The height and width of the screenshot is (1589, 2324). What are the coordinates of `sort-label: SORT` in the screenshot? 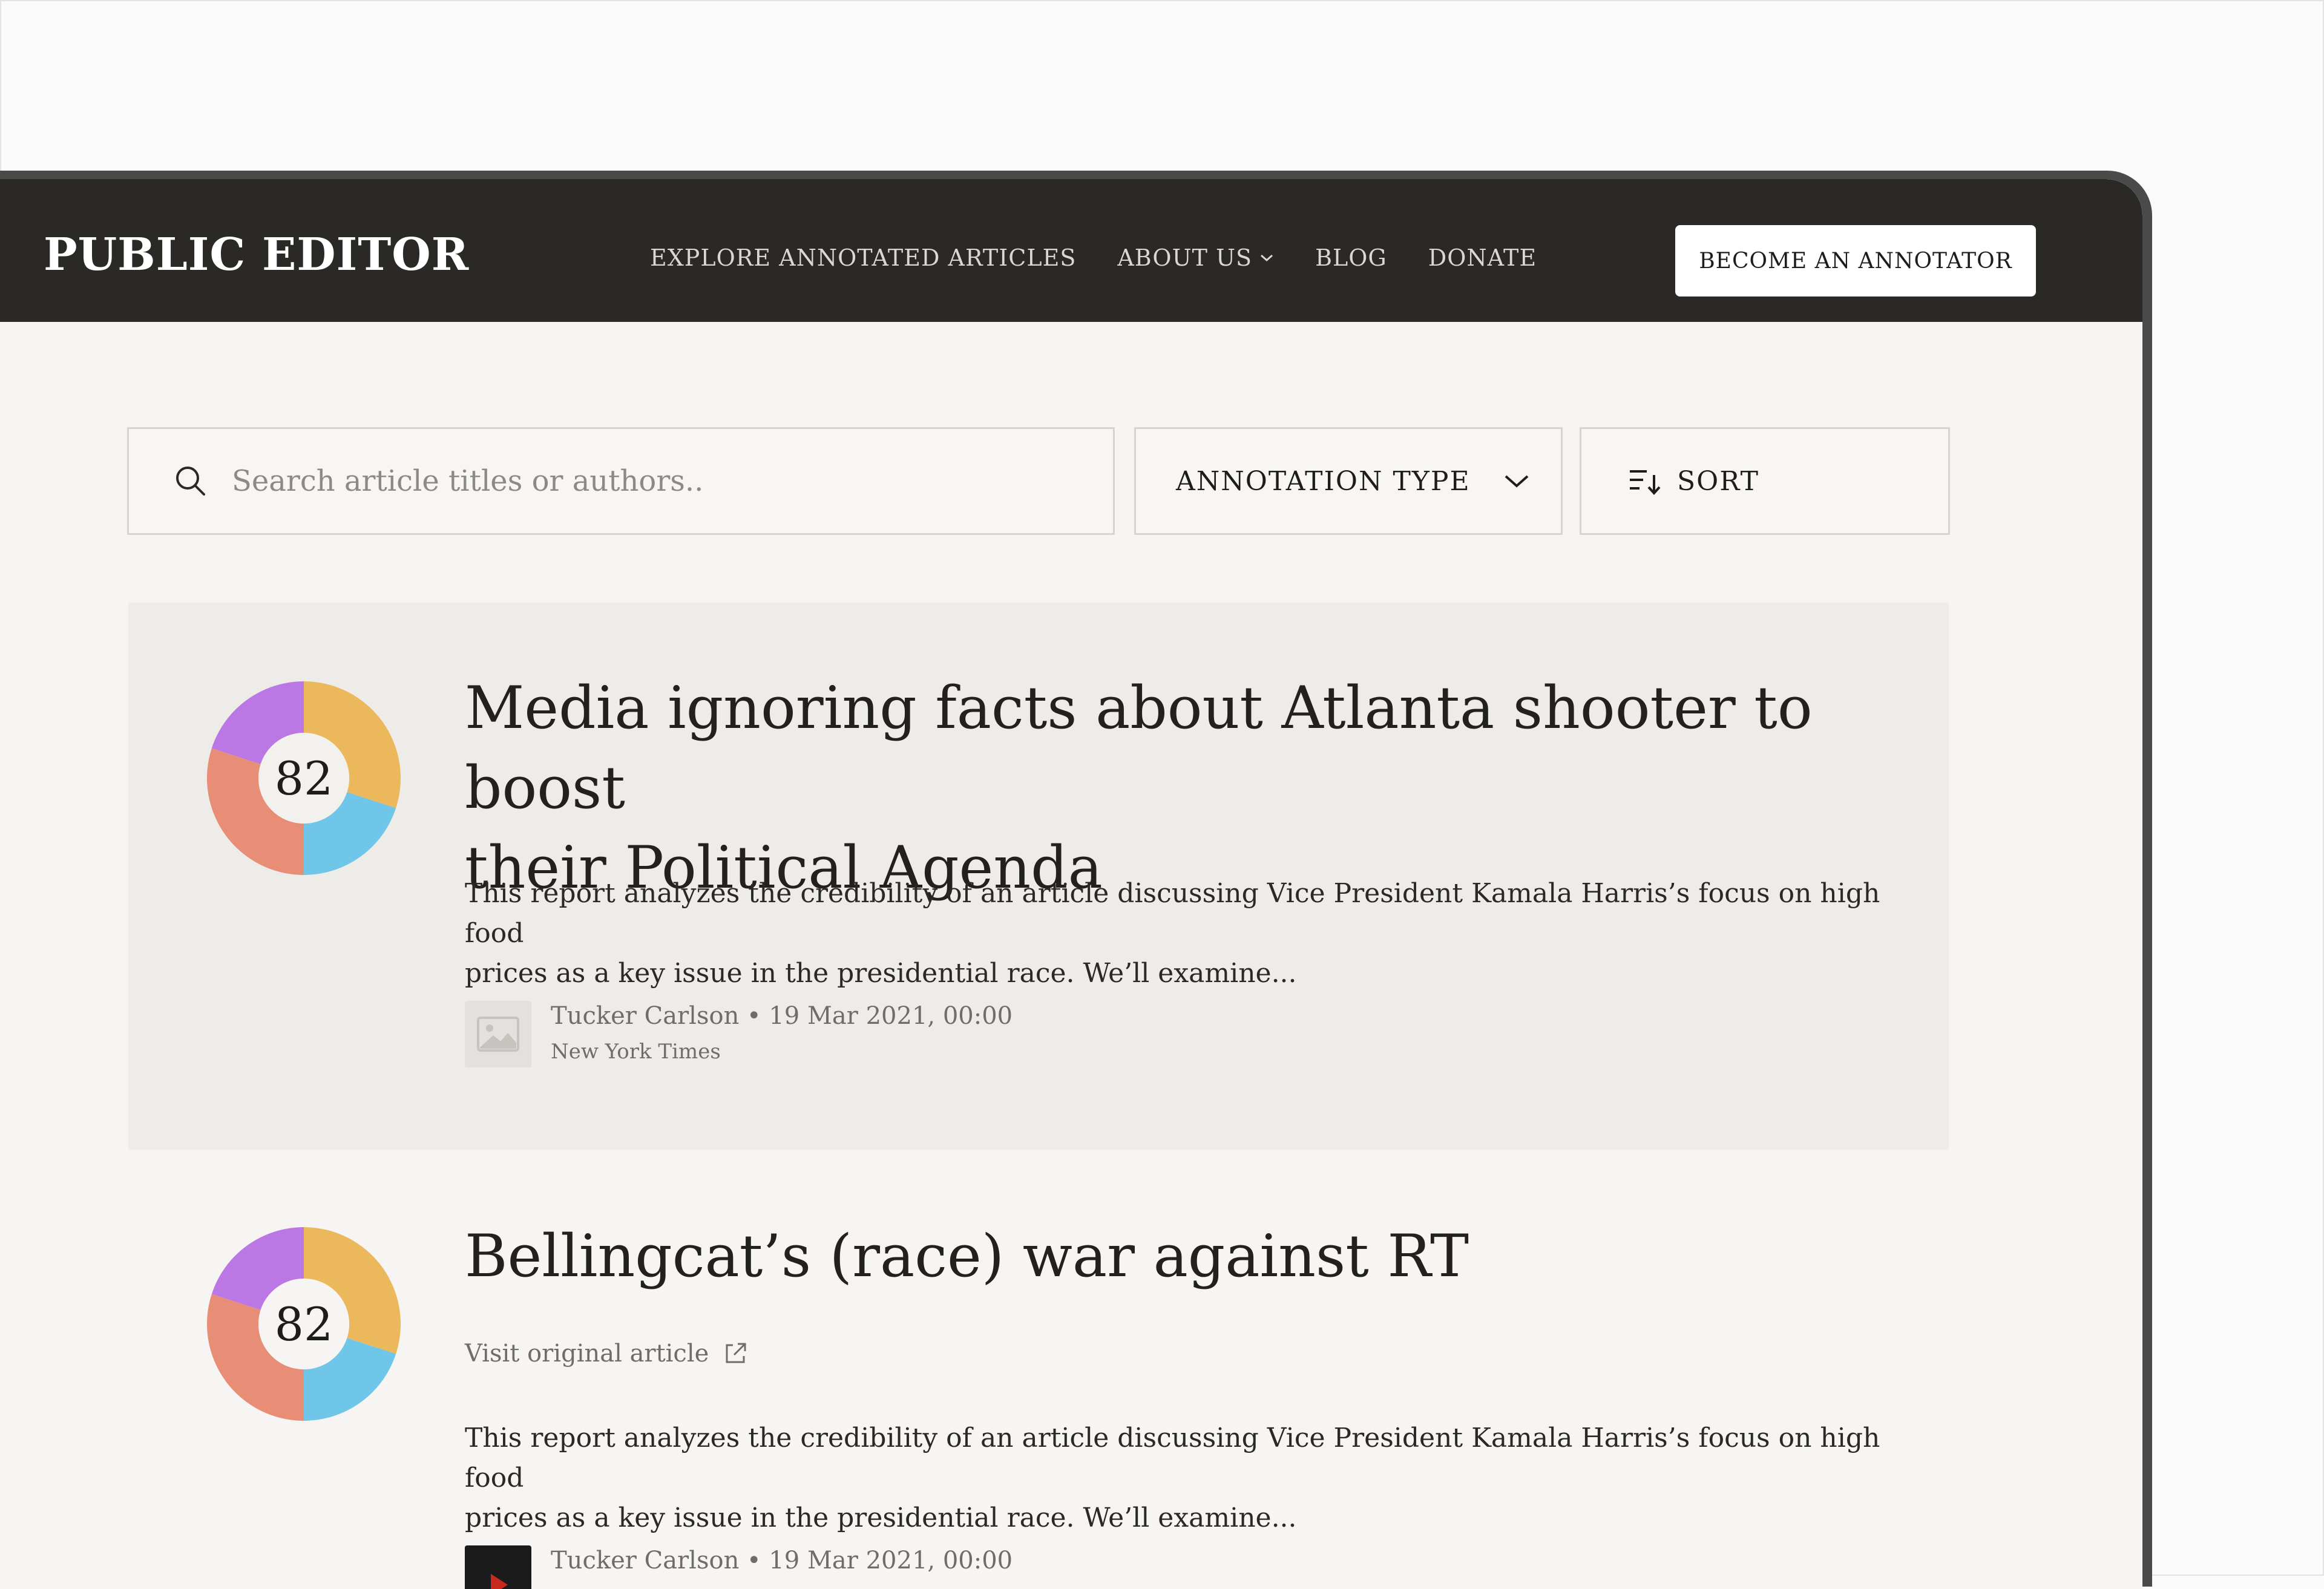 It's located at (1718, 481).